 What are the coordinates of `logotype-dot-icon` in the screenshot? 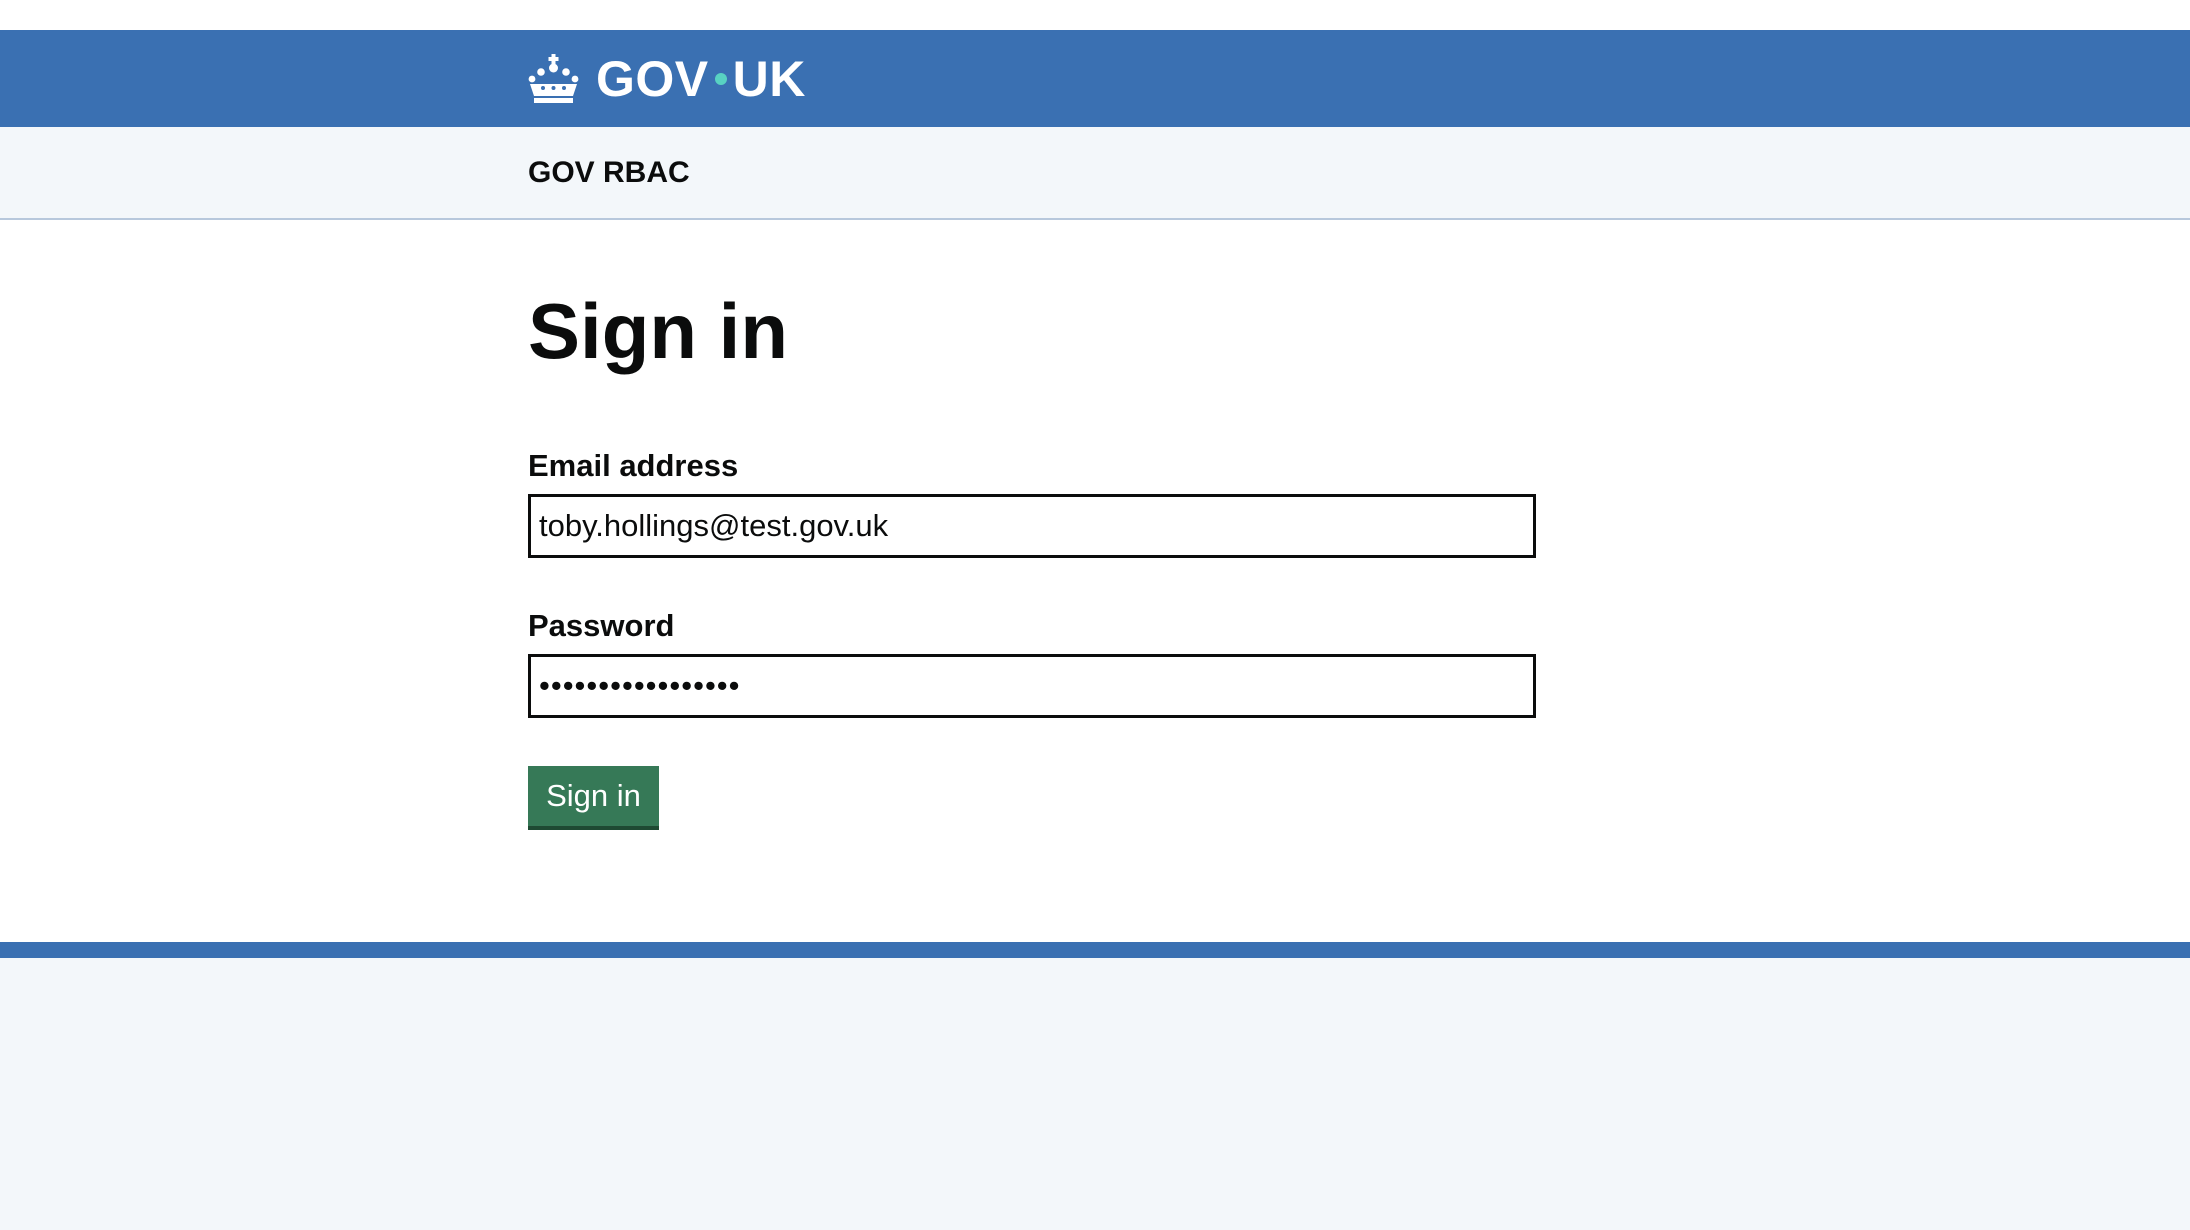 It's located at (720, 79).